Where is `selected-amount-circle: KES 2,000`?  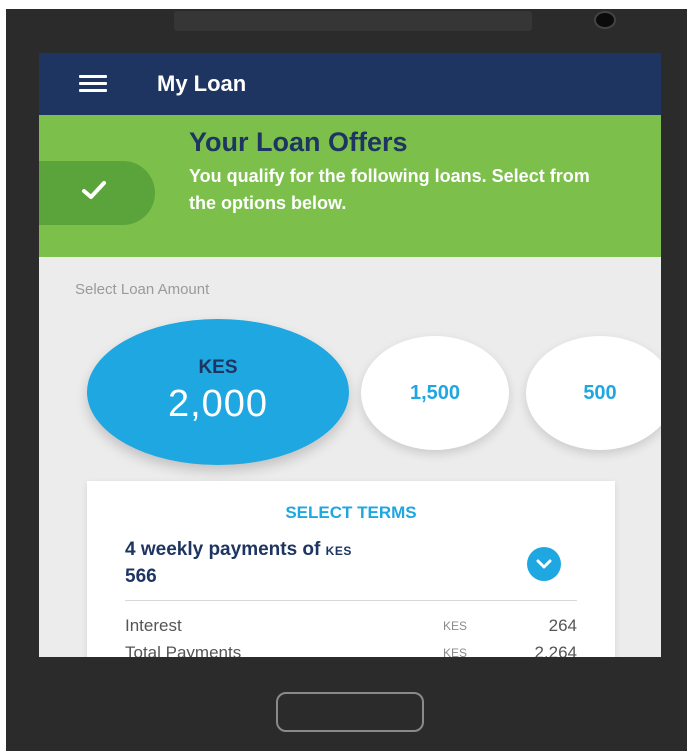
selected-amount-circle: KES 2,000 is located at coordinates (218, 392).